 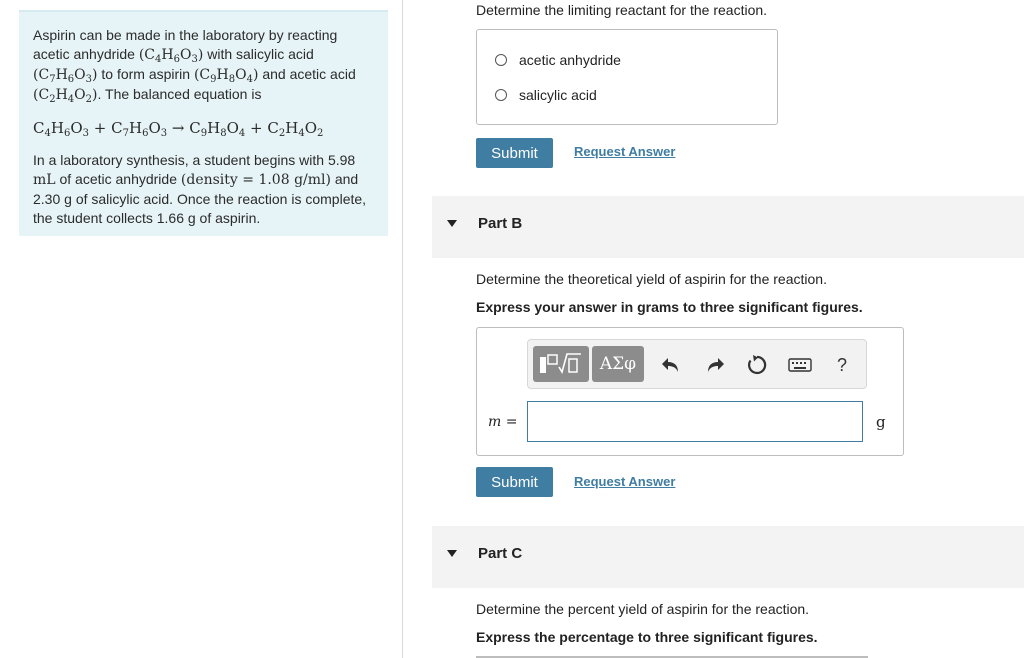 I want to click on part-c-title: Part C, so click(x=500, y=553).